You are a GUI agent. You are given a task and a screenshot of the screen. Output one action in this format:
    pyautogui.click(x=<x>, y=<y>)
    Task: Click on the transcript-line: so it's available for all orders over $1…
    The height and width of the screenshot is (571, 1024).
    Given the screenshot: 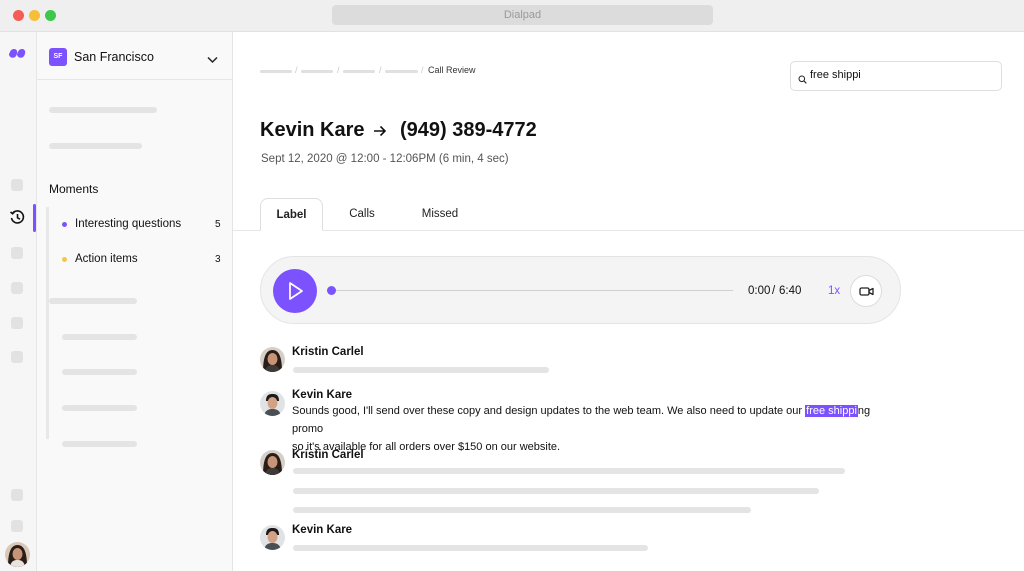 What is the action you would take?
    pyautogui.click(x=426, y=447)
    